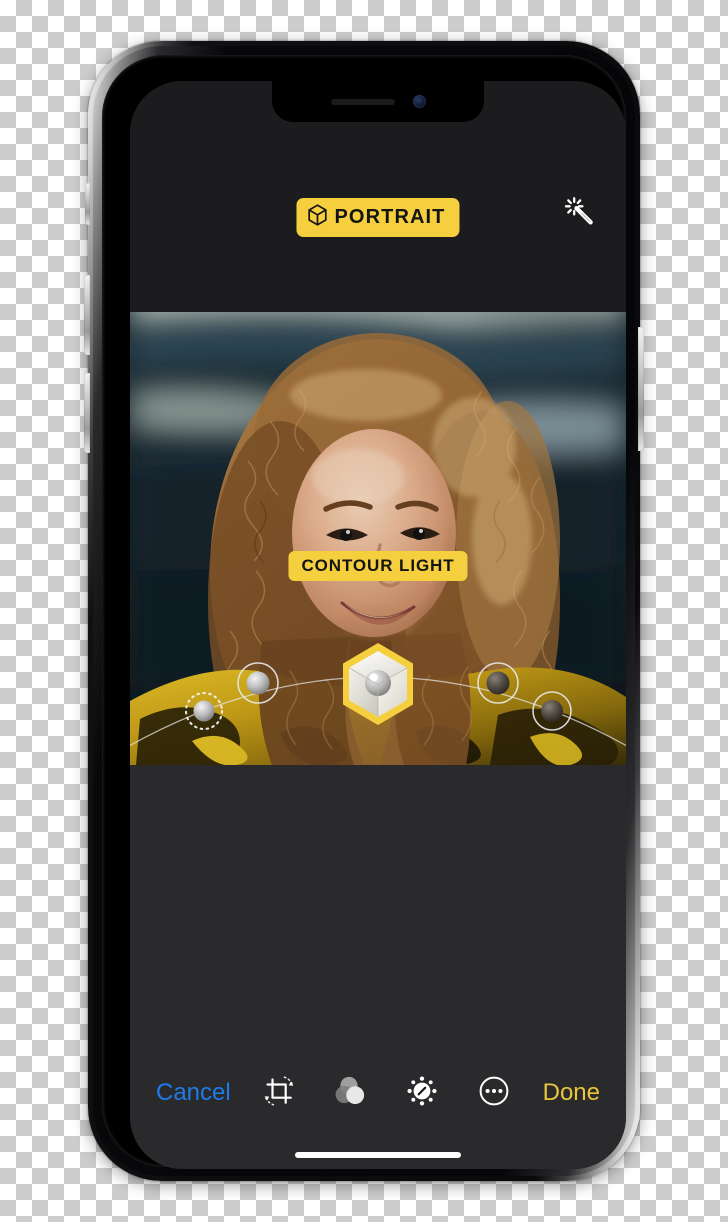 Image resolution: width=728 pixels, height=1222 pixels. I want to click on ellipsis-circle-icon, so click(494, 1093).